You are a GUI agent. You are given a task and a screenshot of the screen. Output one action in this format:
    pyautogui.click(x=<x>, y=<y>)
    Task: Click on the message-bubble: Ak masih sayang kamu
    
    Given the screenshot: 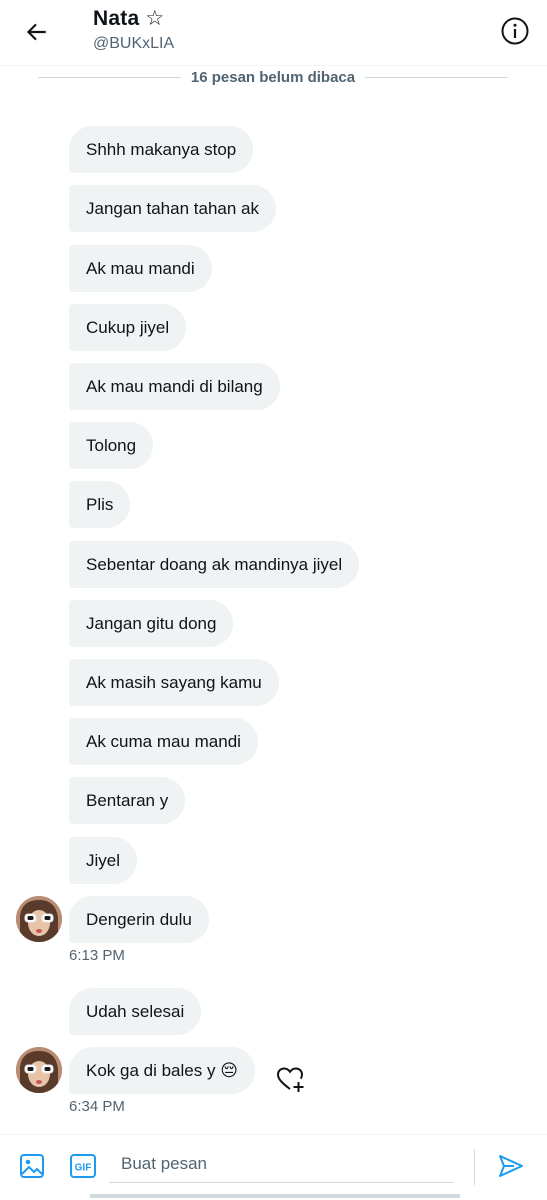 What is the action you would take?
    pyautogui.click(x=174, y=682)
    